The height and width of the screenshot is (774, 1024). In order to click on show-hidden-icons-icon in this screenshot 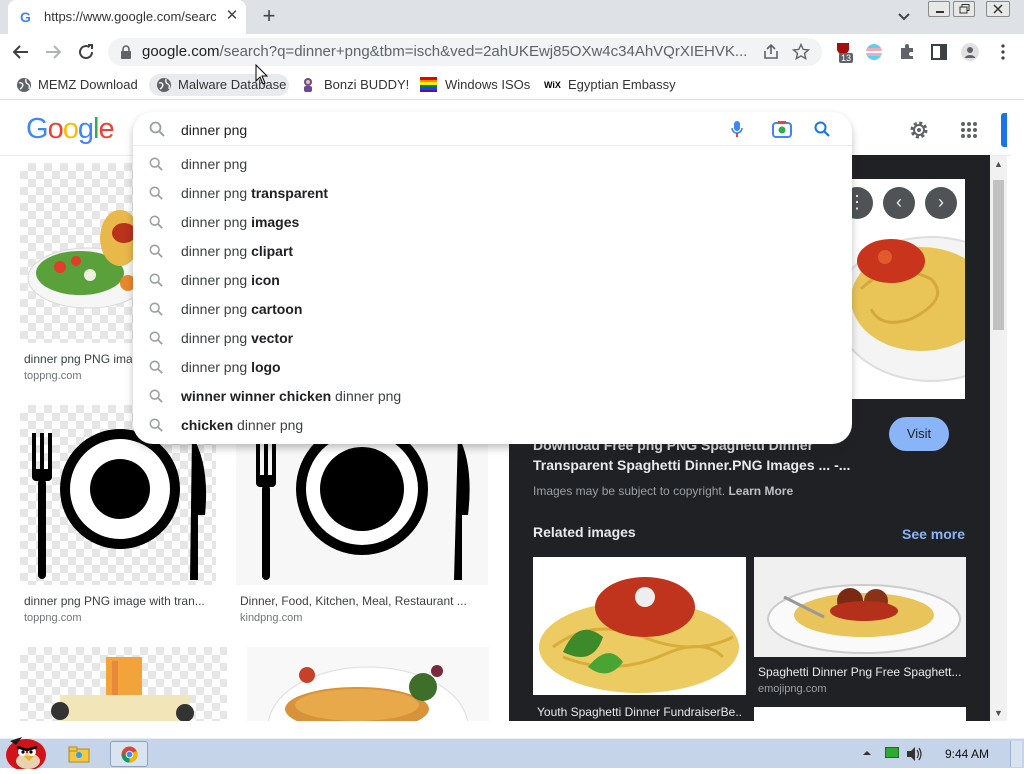, I will do `click(867, 753)`.